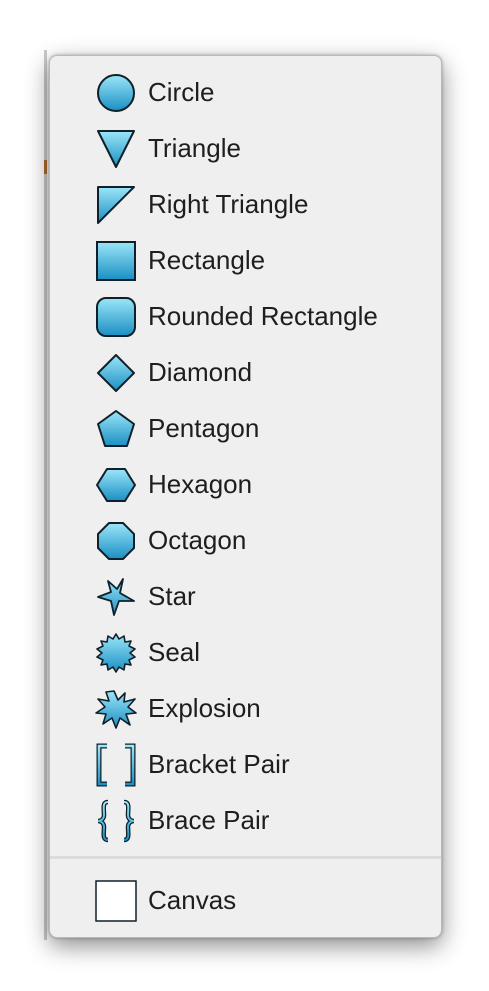 The height and width of the screenshot is (991, 489). What do you see at coordinates (116, 485) in the screenshot?
I see `hexagon-icon` at bounding box center [116, 485].